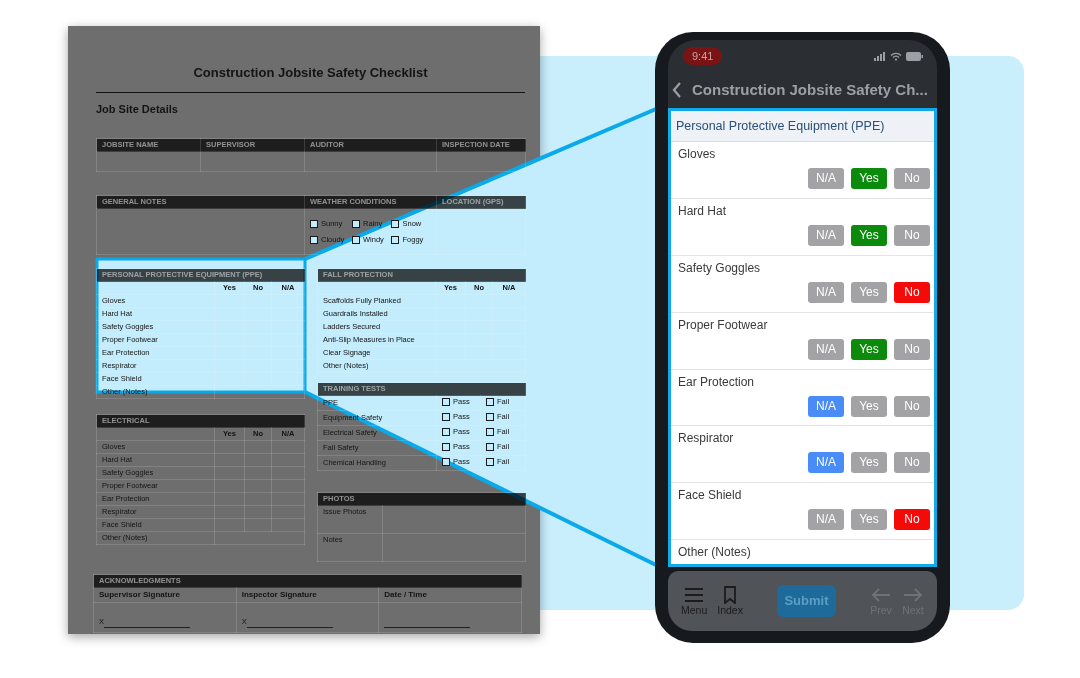  I want to click on item-label: Ear Protection, so click(717, 382).